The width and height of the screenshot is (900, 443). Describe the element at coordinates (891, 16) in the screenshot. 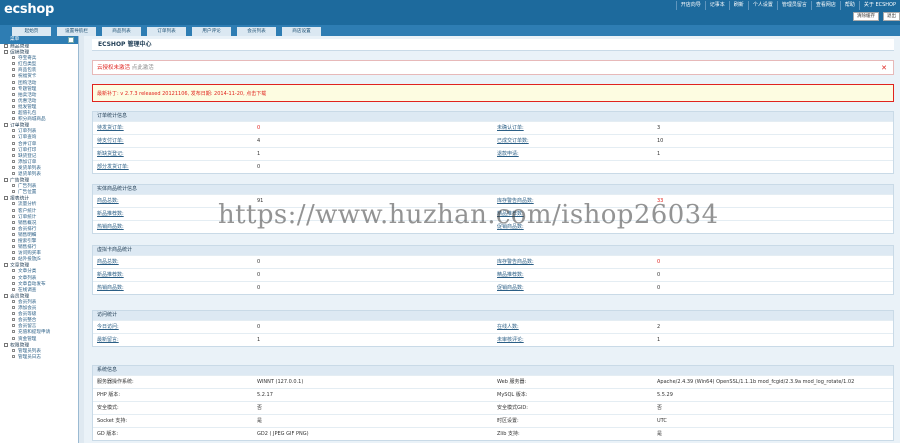

I see `header-button: 退出` at that location.